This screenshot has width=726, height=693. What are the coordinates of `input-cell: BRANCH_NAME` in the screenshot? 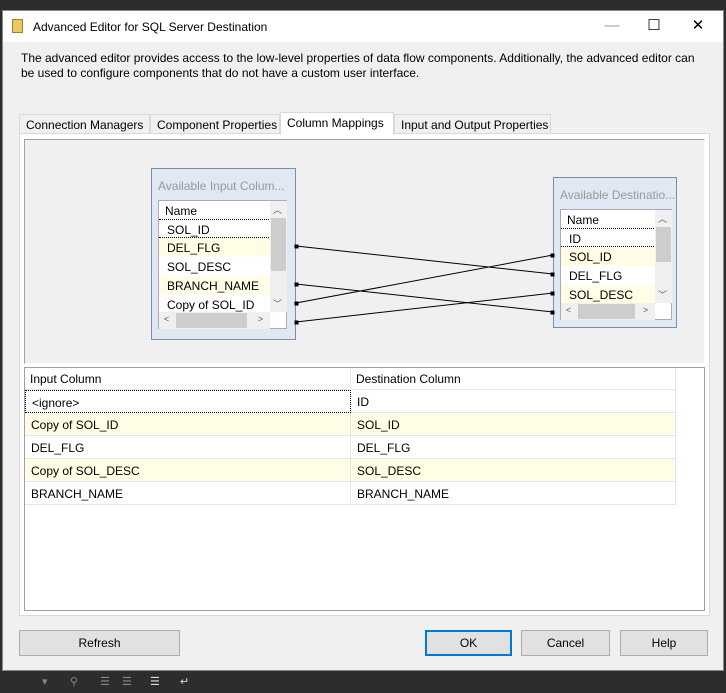 It's located at (188, 493).